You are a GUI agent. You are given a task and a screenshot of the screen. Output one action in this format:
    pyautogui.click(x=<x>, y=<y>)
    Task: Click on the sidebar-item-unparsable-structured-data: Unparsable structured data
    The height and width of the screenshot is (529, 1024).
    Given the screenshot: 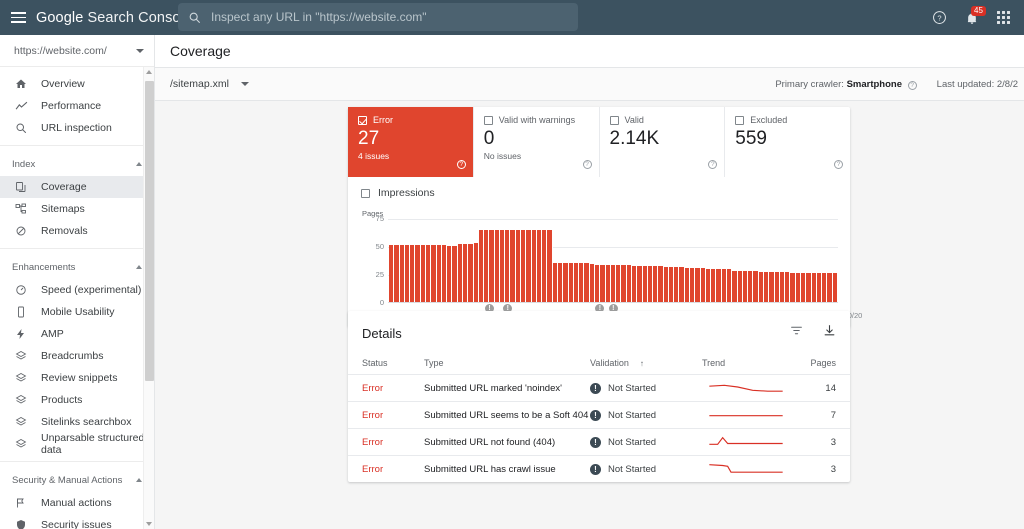 What is the action you would take?
    pyautogui.click(x=77, y=444)
    